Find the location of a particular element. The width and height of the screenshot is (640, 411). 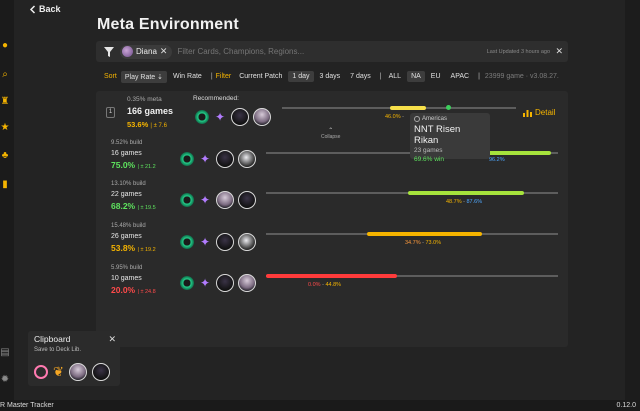

region-apac-button: APAC is located at coordinates (460, 76).